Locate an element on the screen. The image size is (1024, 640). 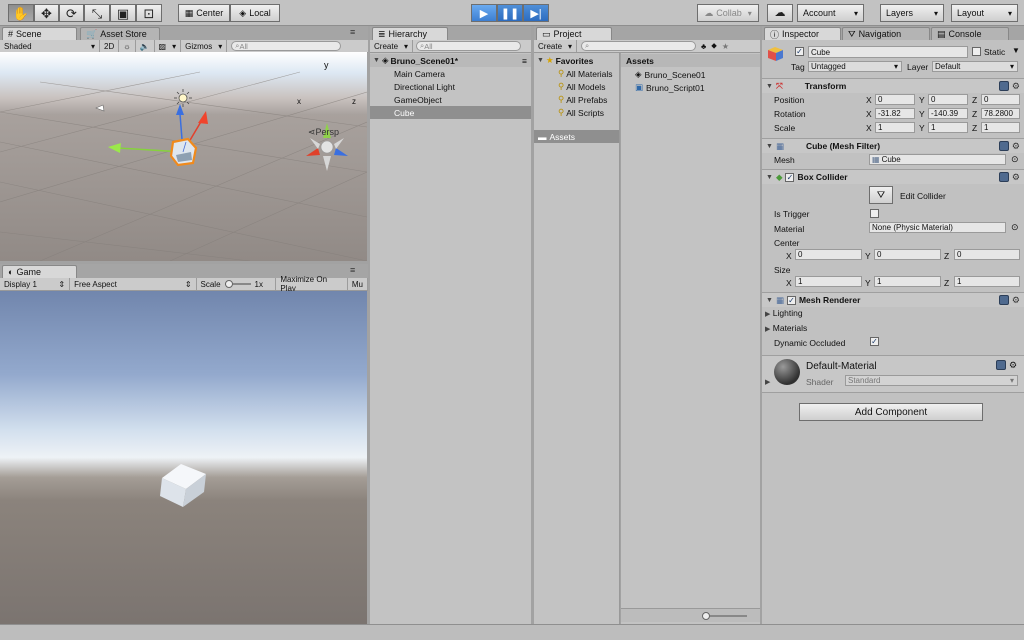
layout-dropdown: Layout is located at coordinates (984, 13).